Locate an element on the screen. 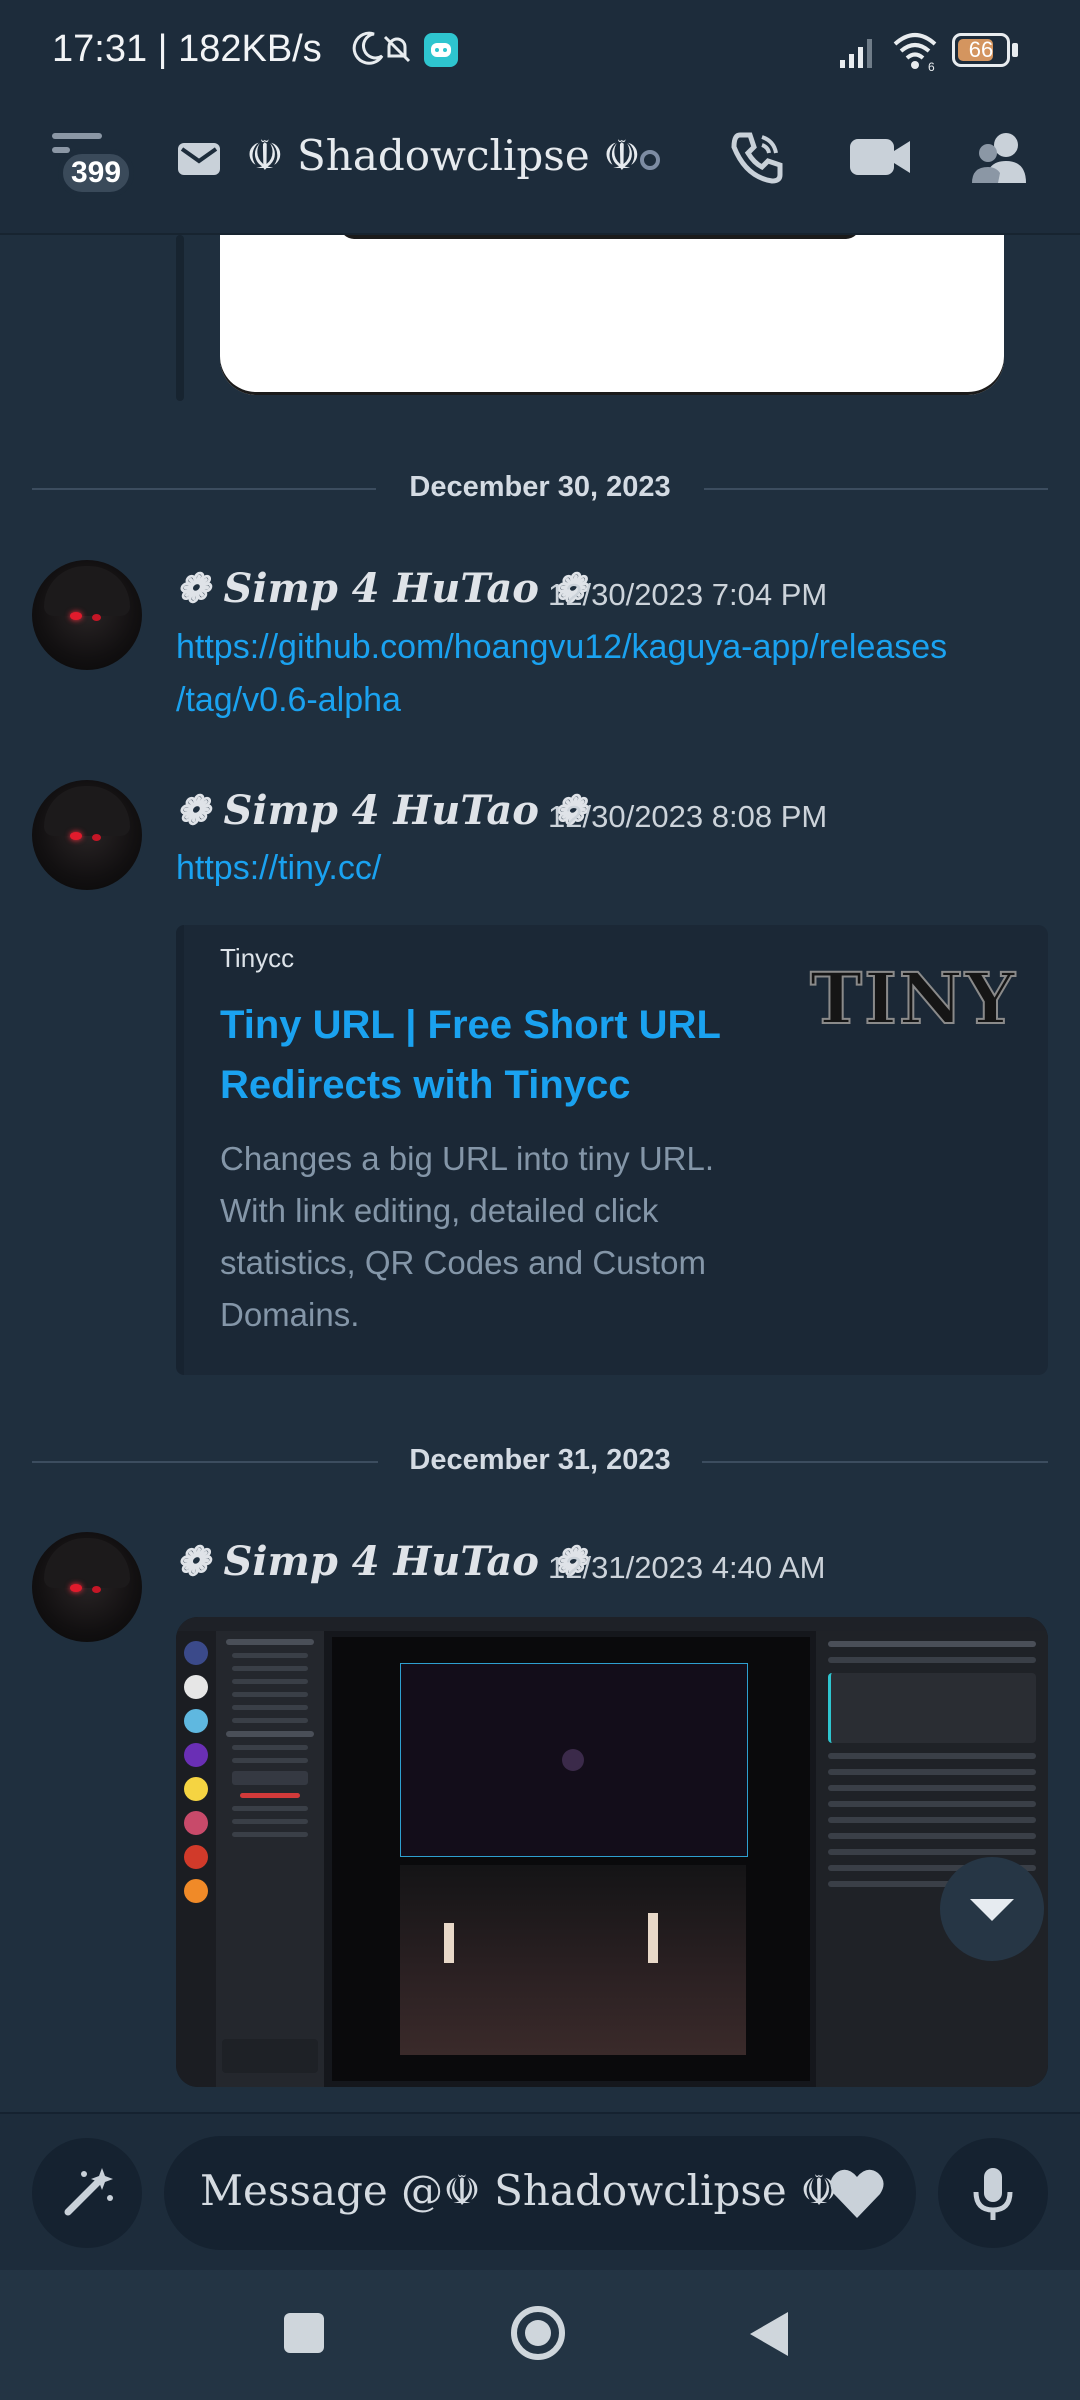 The image size is (1080, 2400). message-composer: Message @☫ Shadowclipse ☫ is located at coordinates (540, 2191).